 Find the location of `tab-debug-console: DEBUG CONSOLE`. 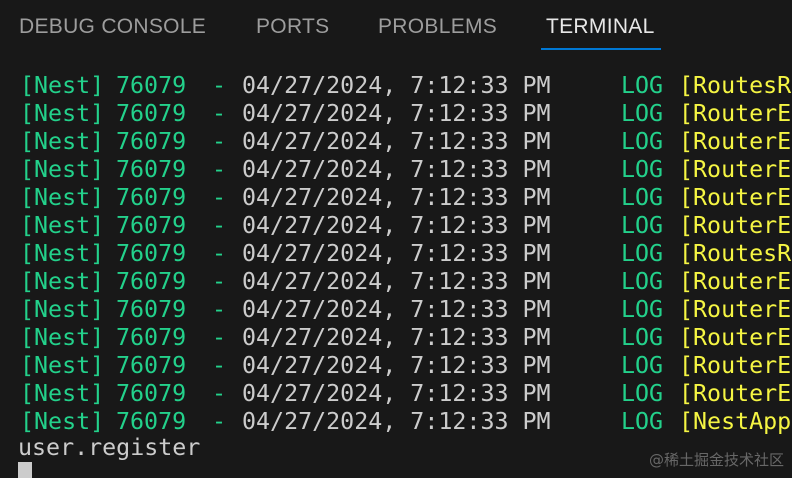

tab-debug-console: DEBUG CONSOLE is located at coordinates (112, 27).